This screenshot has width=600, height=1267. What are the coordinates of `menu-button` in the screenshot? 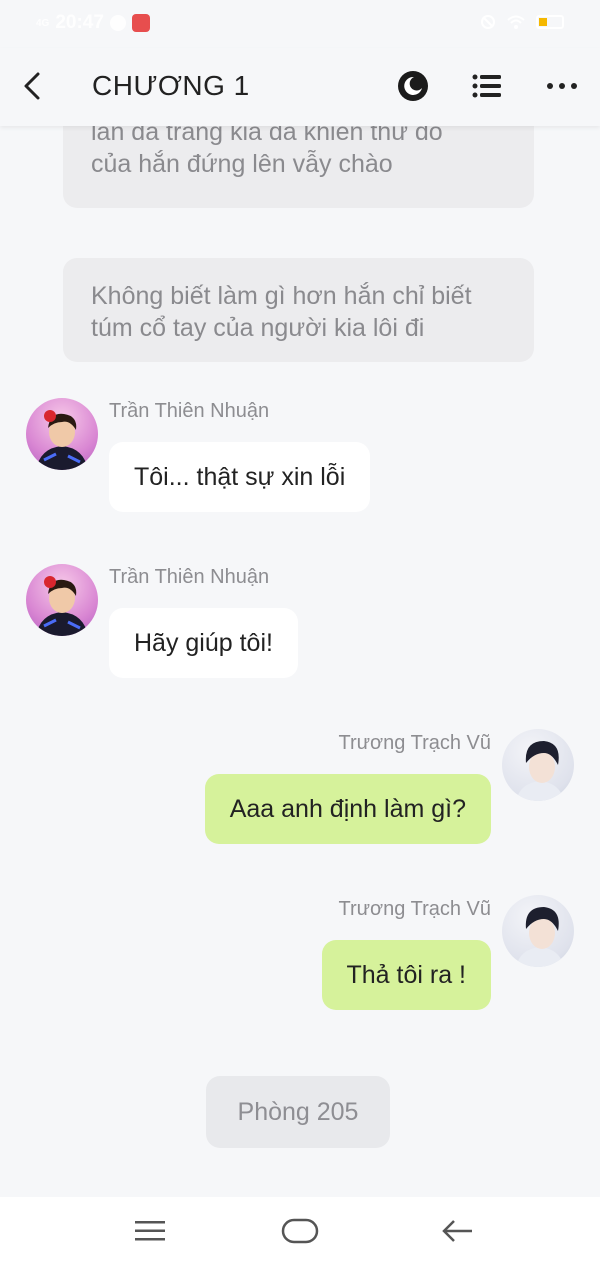 It's located at (150, 1231).